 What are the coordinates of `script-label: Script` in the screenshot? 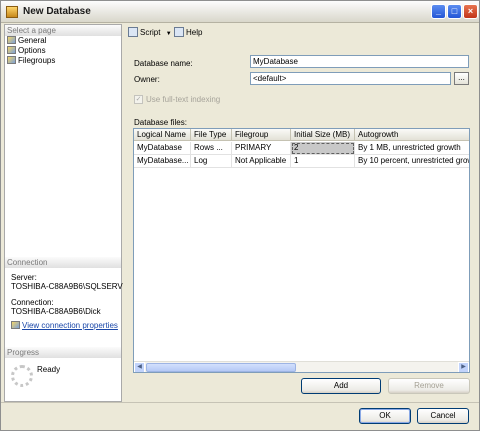 It's located at (150, 32).